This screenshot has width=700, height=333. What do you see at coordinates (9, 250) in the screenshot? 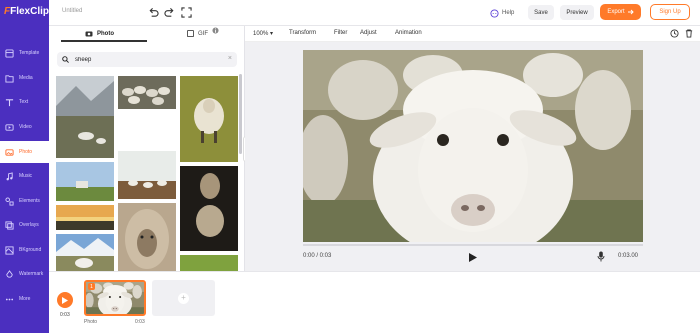
I see `background-icon` at bounding box center [9, 250].